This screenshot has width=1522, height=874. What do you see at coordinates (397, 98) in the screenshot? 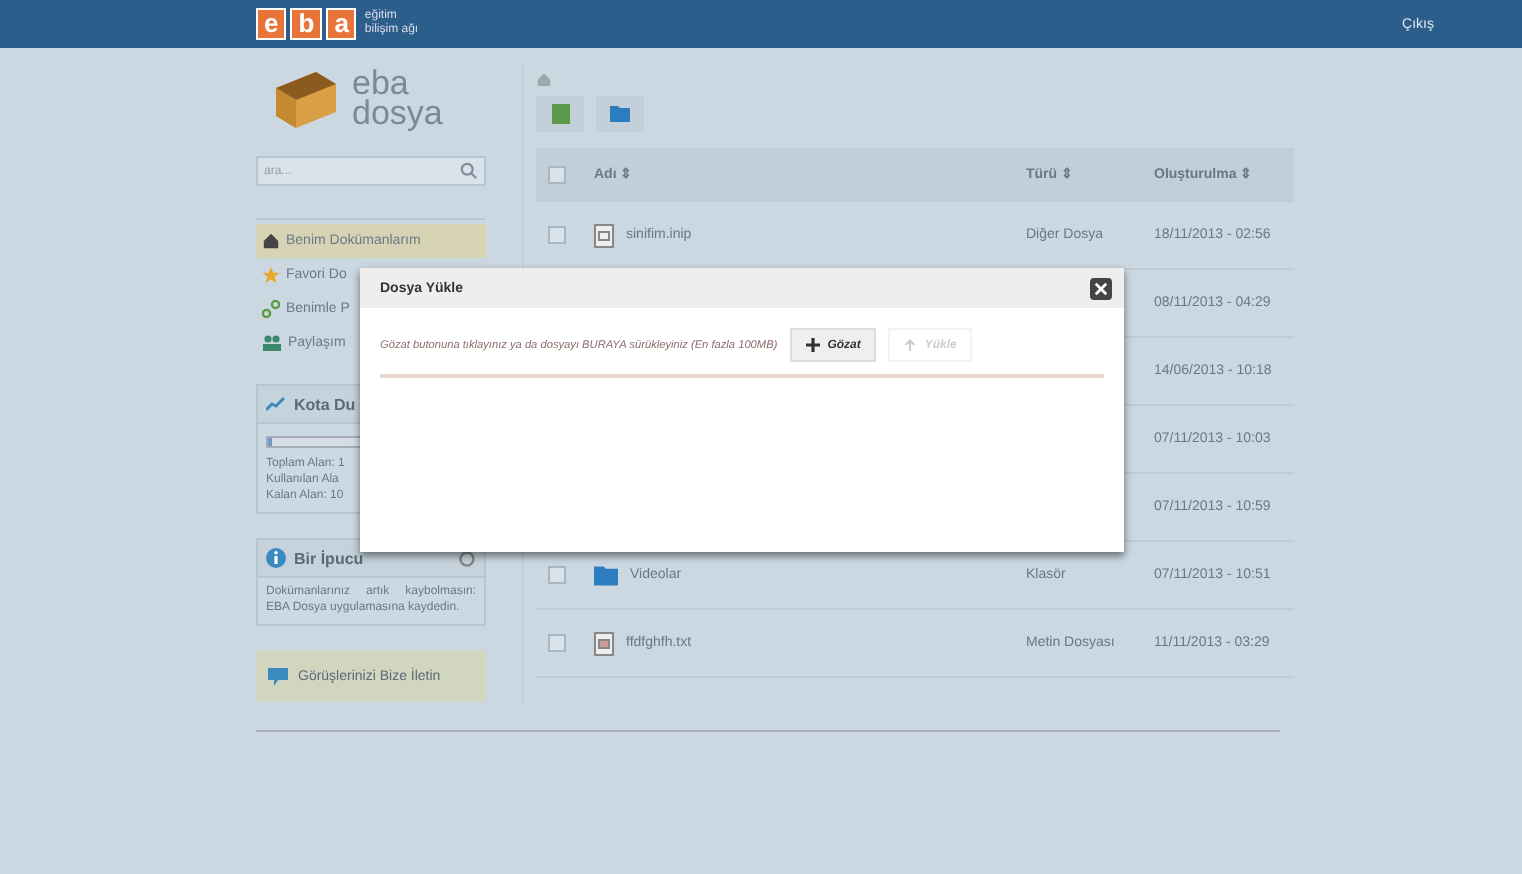
I see `brand-name: eba dosya` at bounding box center [397, 98].